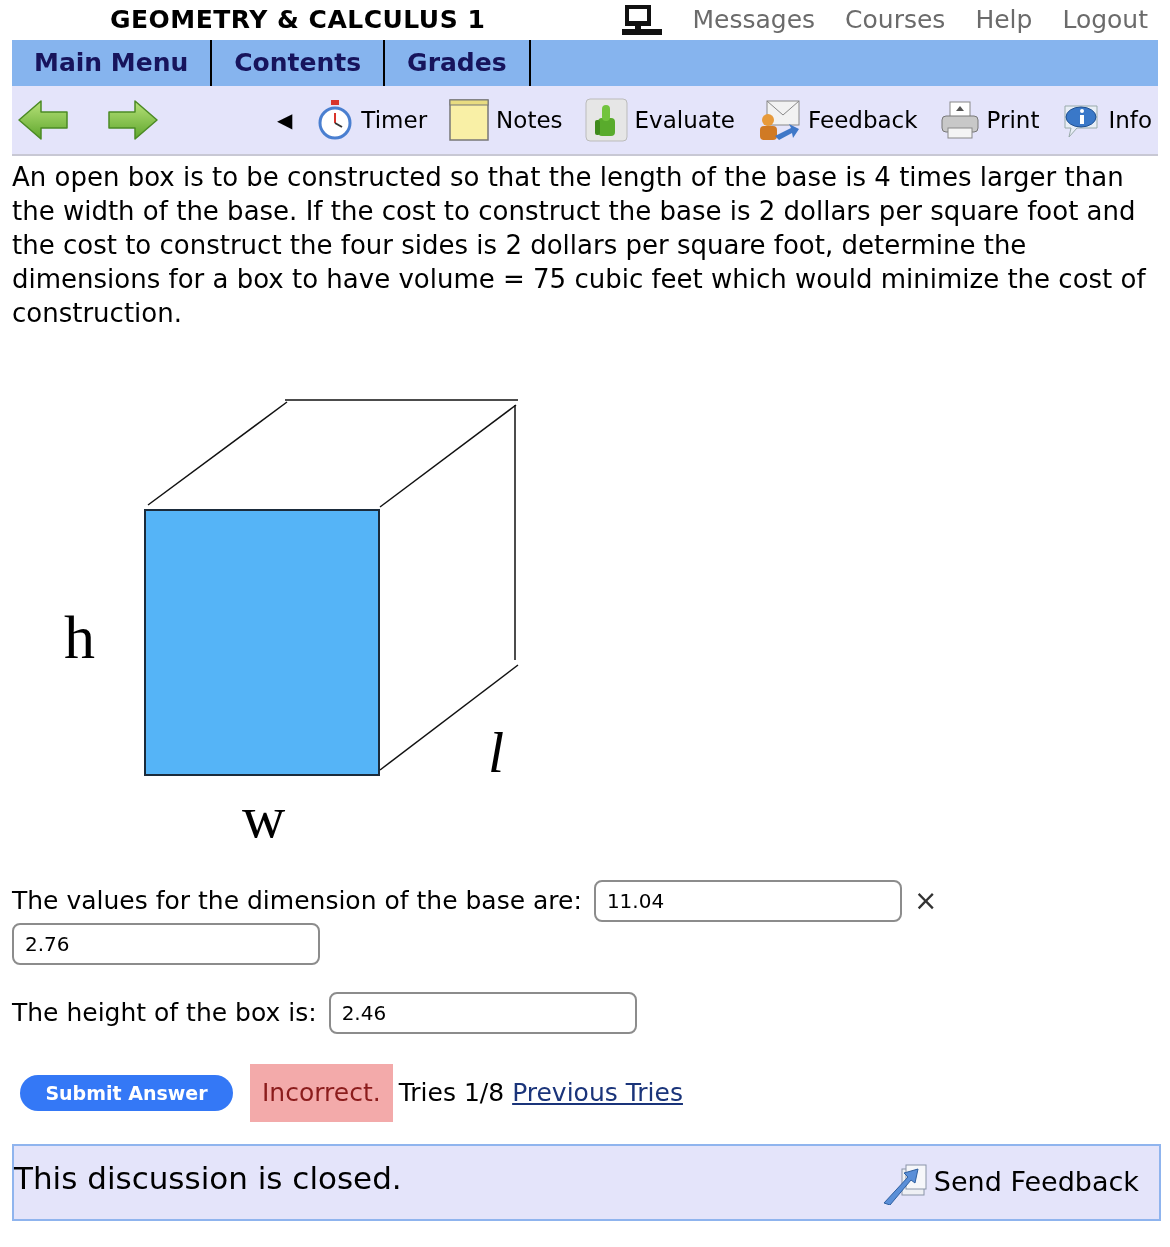 The height and width of the screenshot is (1247, 1170). I want to click on next-button, so click(133, 120).